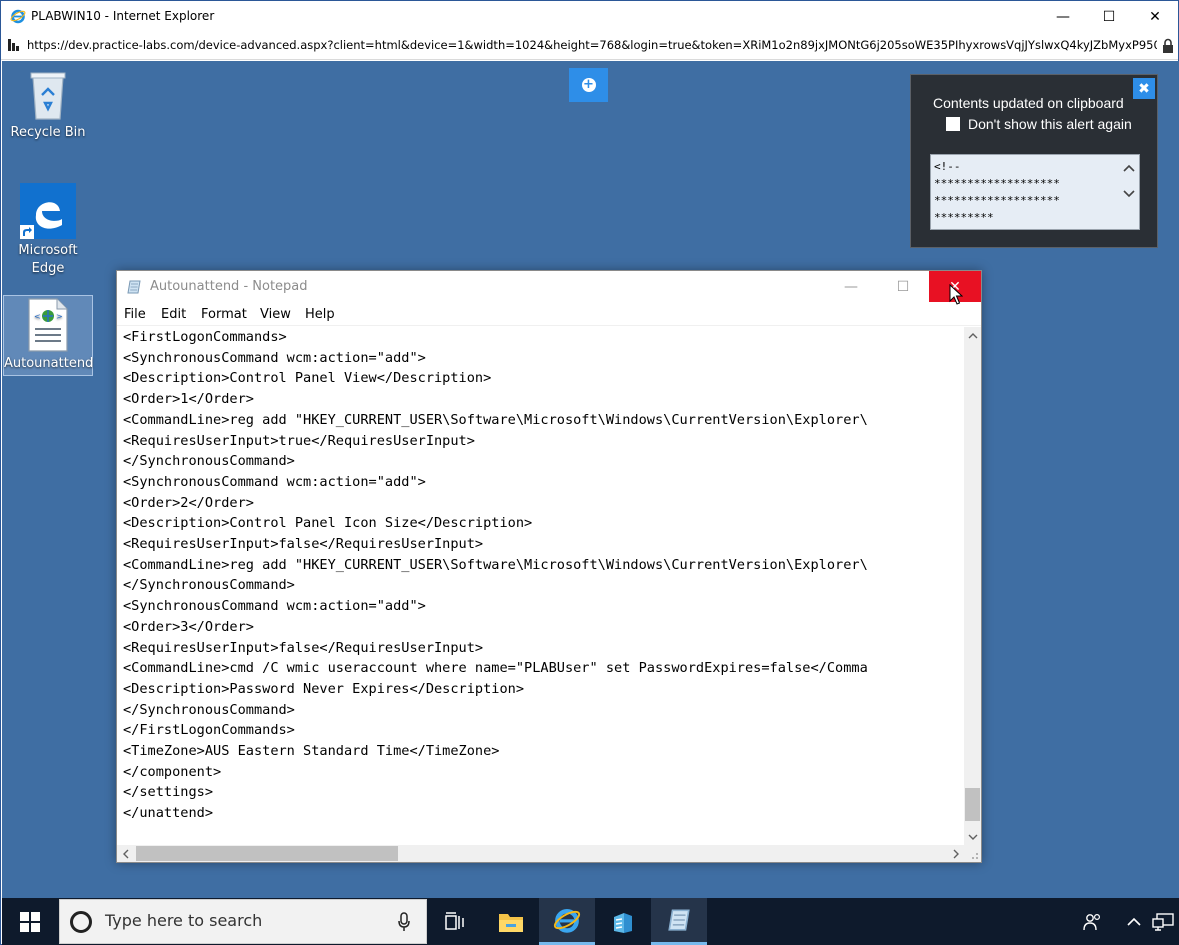  Describe the element at coordinates (30, 921) in the screenshot. I see `start-button` at that location.